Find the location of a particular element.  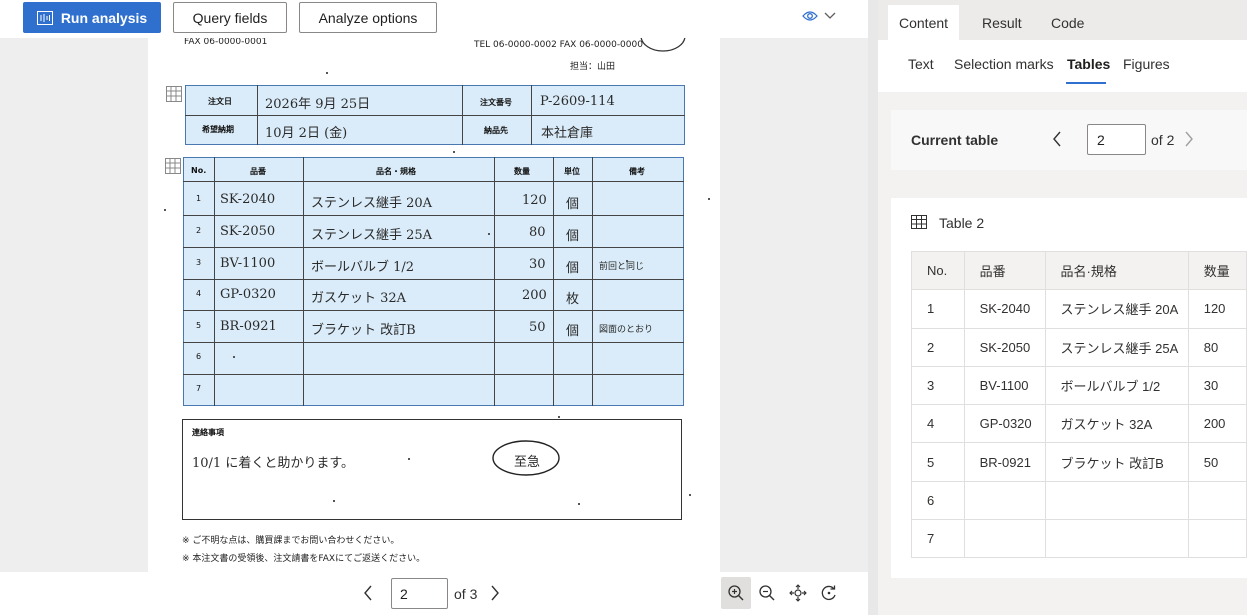

chevron-down-icon is located at coordinates (830, 16).